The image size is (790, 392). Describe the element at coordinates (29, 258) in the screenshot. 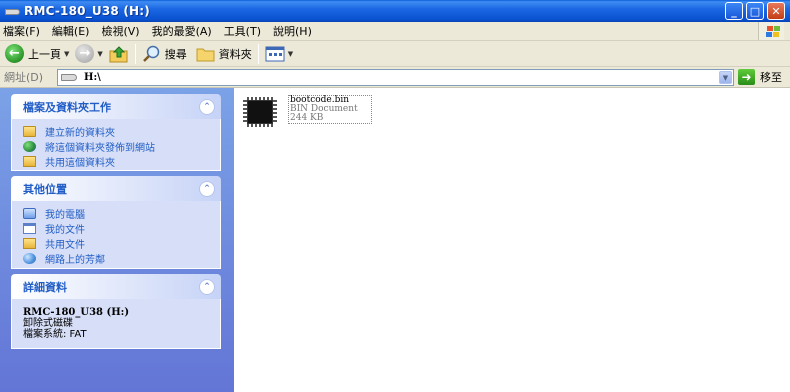

I see `network-places-icon` at that location.